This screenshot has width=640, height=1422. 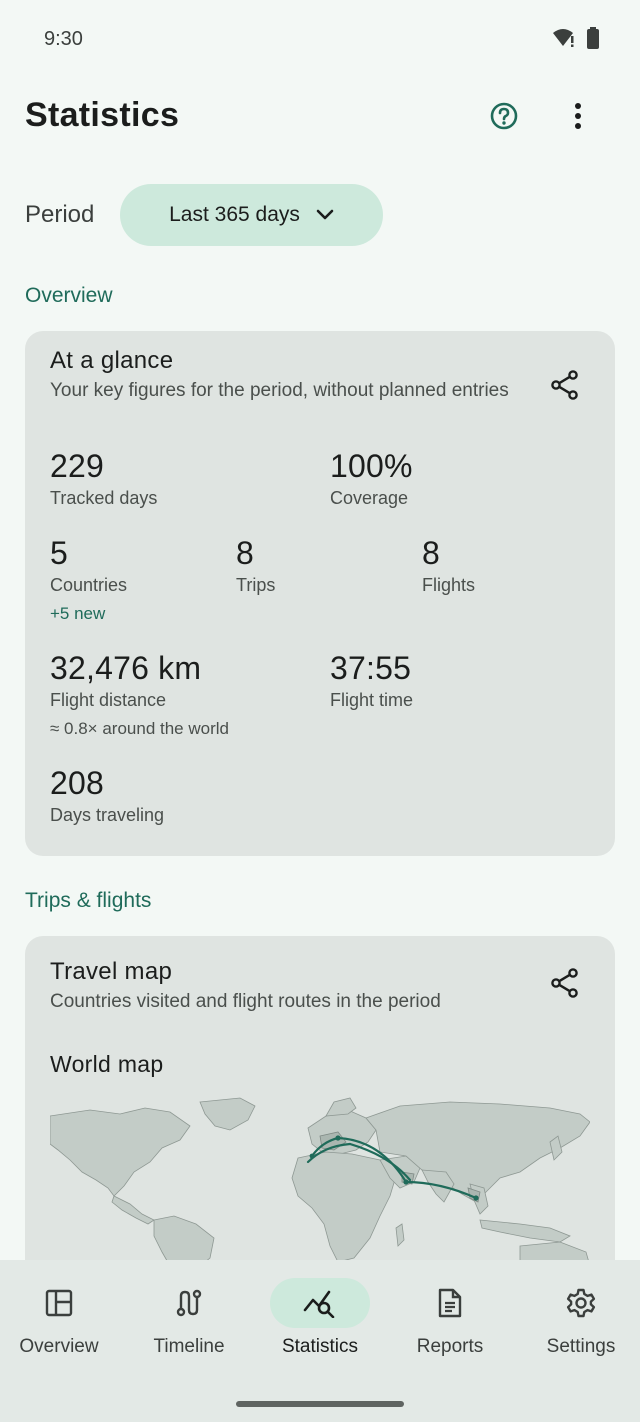 I want to click on stat-extra: ≈ 0.8× around the world, so click(x=139, y=728).